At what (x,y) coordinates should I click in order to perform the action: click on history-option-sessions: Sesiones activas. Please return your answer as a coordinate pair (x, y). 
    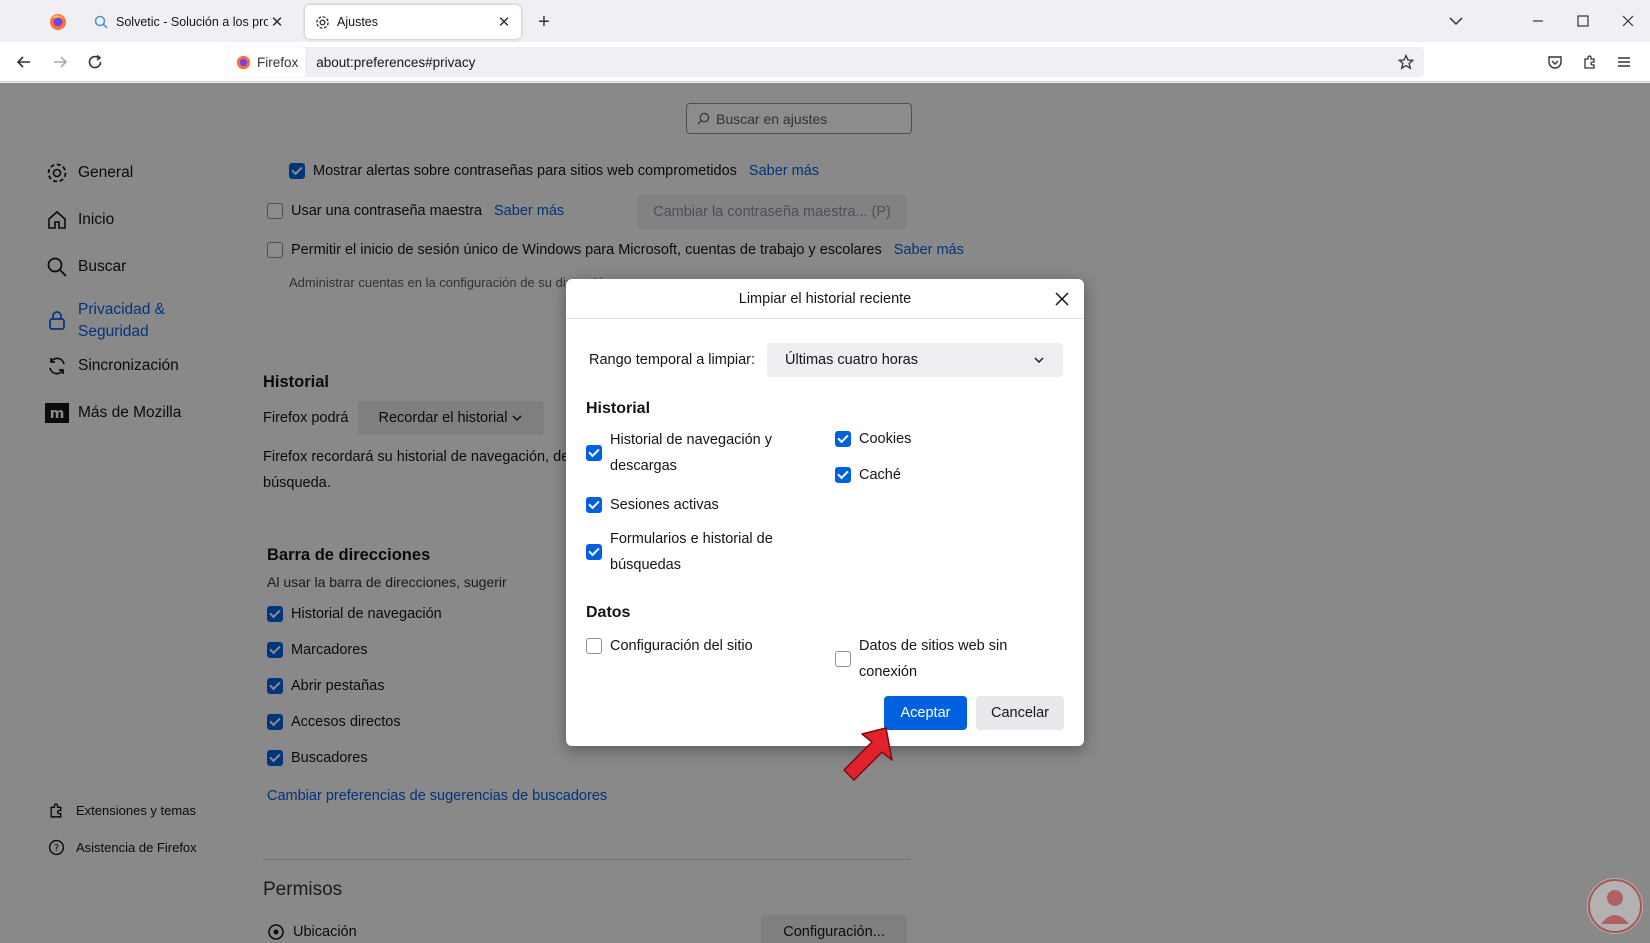
    Looking at the image, I should click on (652, 505).